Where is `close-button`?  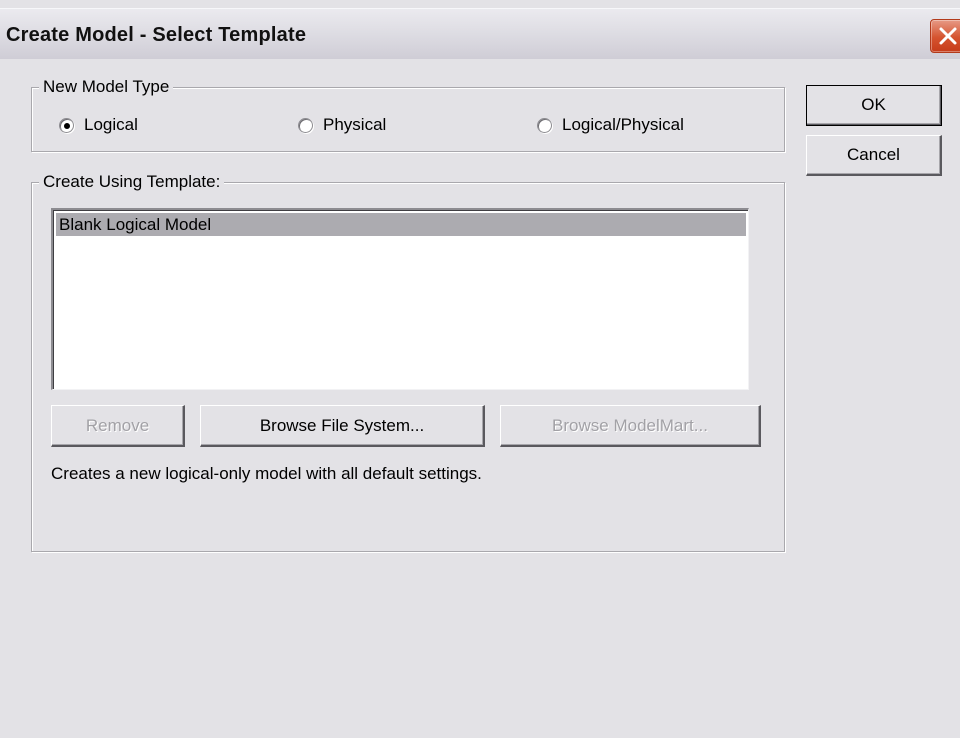 close-button is located at coordinates (945, 36).